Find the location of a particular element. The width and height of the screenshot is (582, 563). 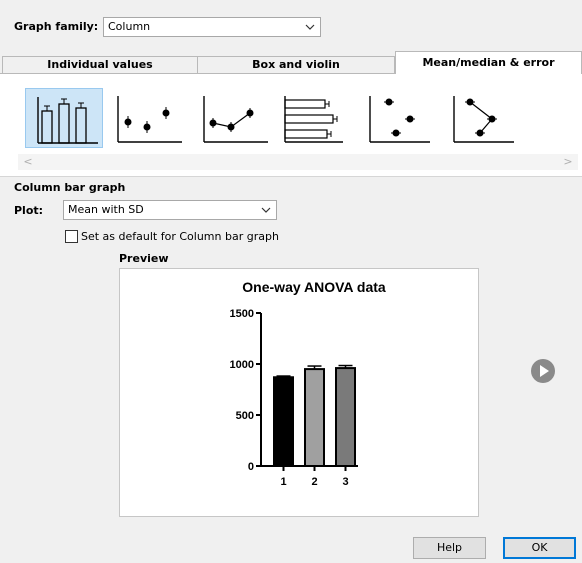

x-axis: 1 2 3 is located at coordinates (309, 476).